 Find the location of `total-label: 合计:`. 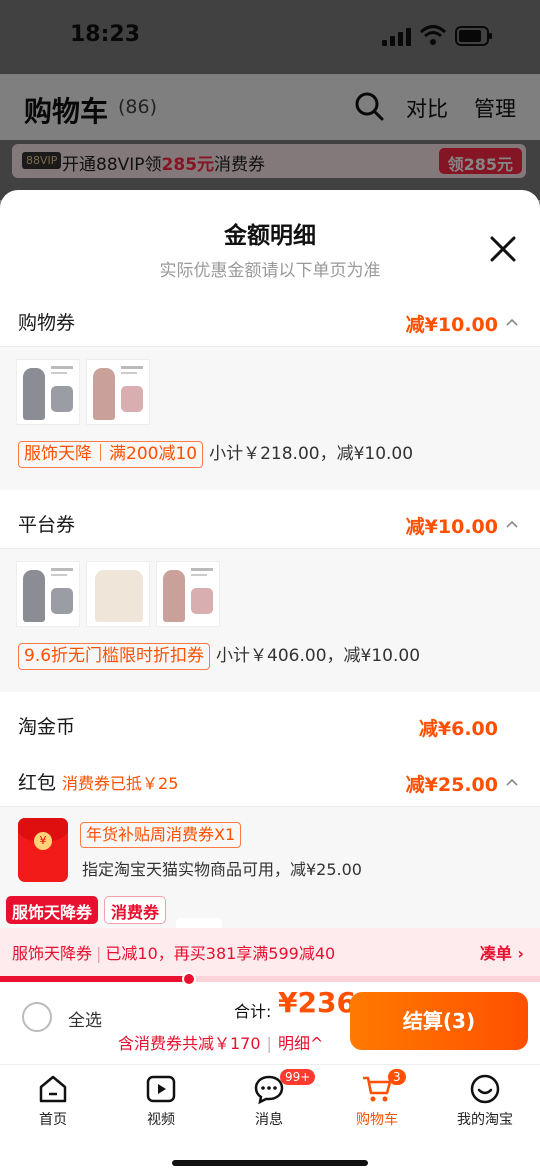

total-label: 合计: is located at coordinates (253, 1011).